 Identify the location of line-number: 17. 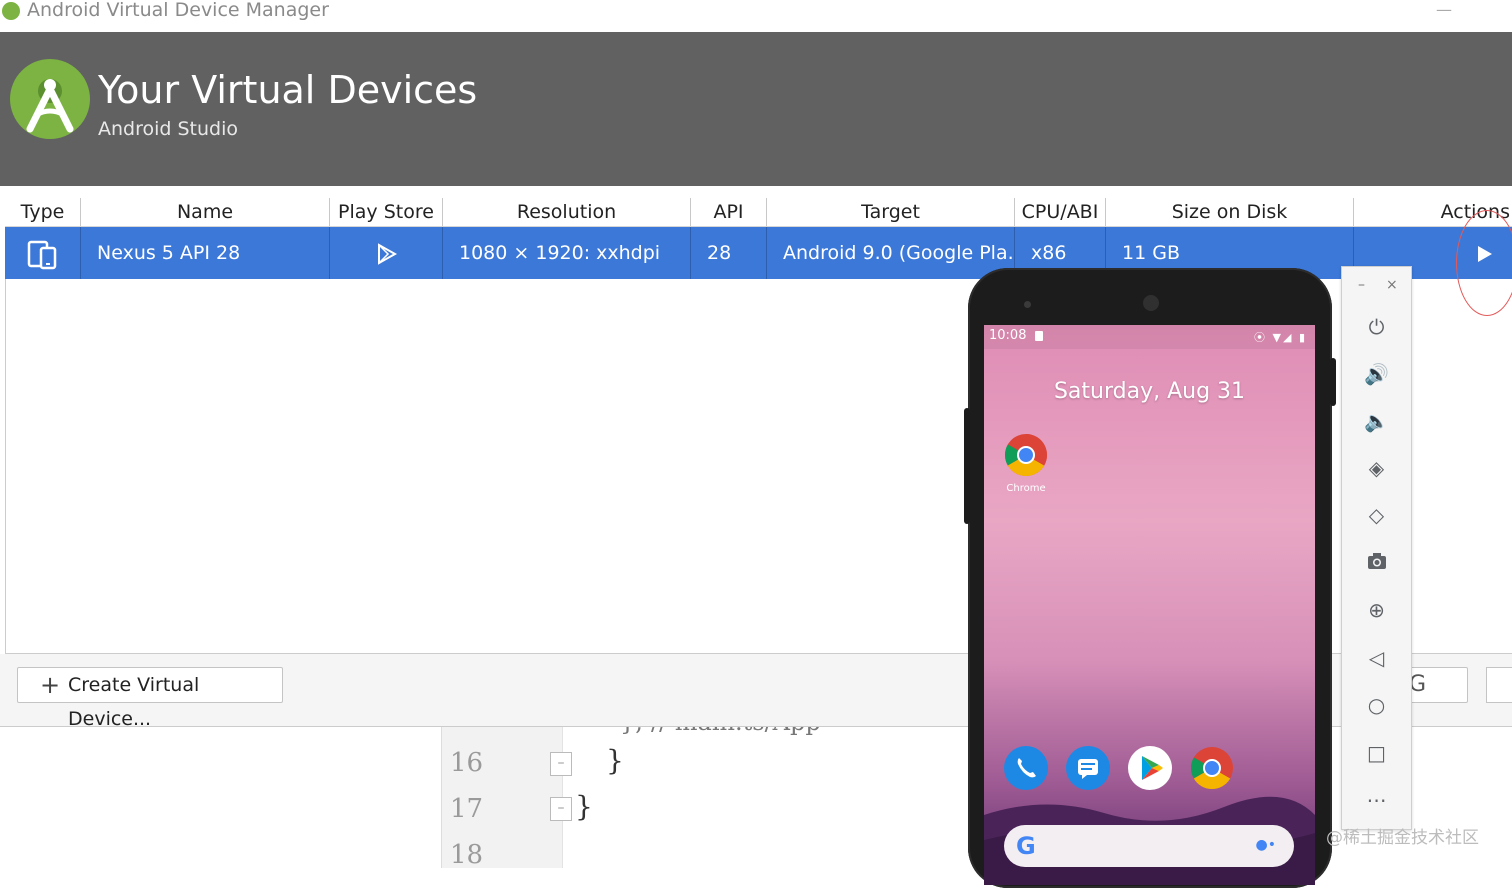
(467, 809).